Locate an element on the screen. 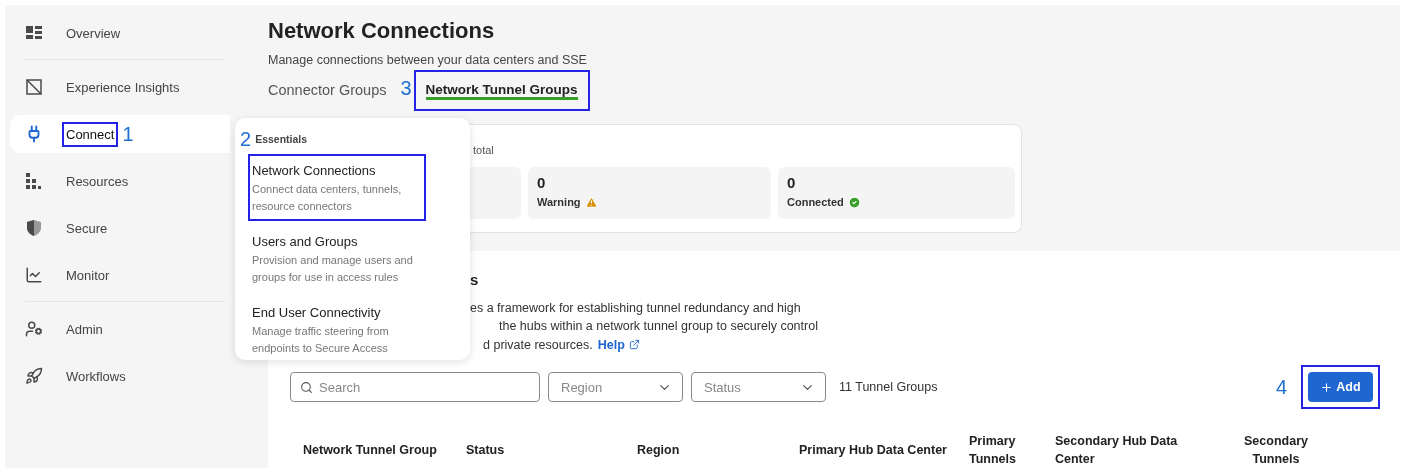 The height and width of the screenshot is (468, 1404). nav-label: Overview is located at coordinates (93, 33).